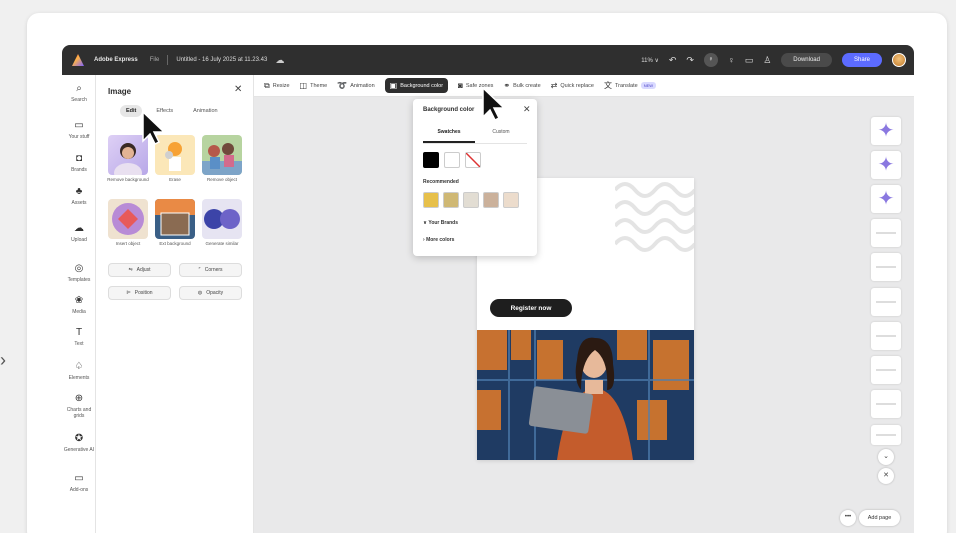  Describe the element at coordinates (690, 60) in the screenshot. I see `redo-icon: ↷` at that location.